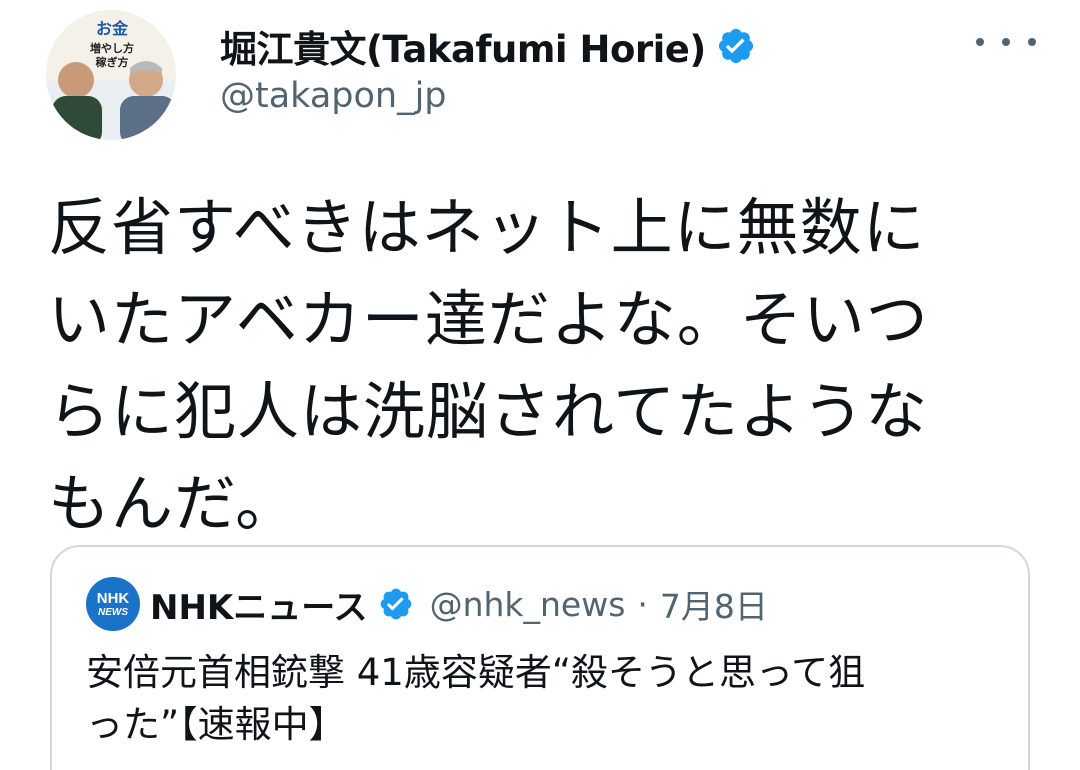  Describe the element at coordinates (528, 604) in the screenshot. I see `quoted-handle: @nhk_news` at that location.